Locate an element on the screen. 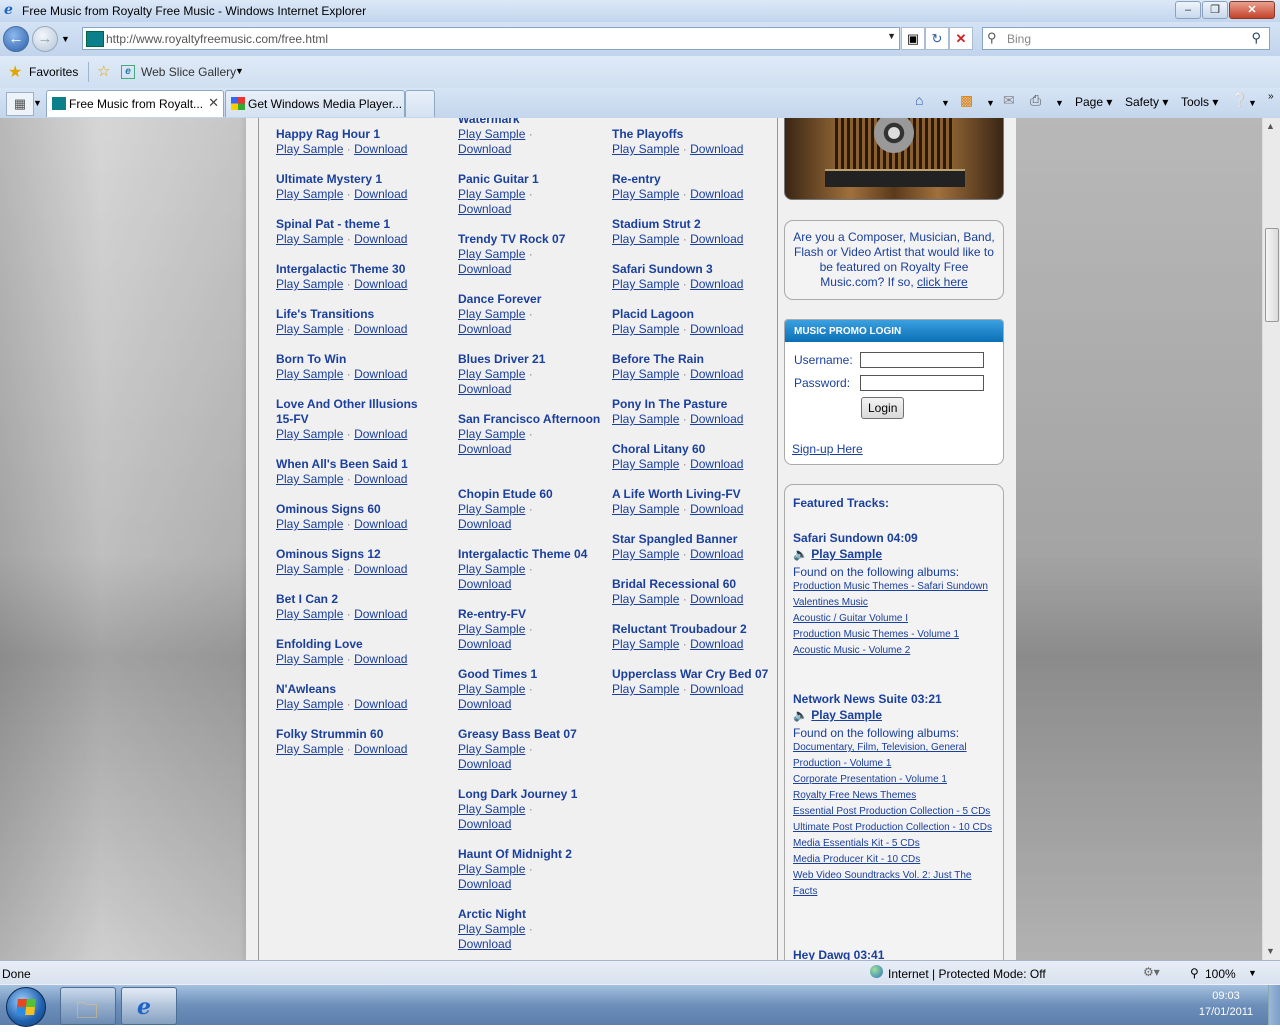 The image size is (1280, 1032). signup-link: Sign-up Here is located at coordinates (827, 449).